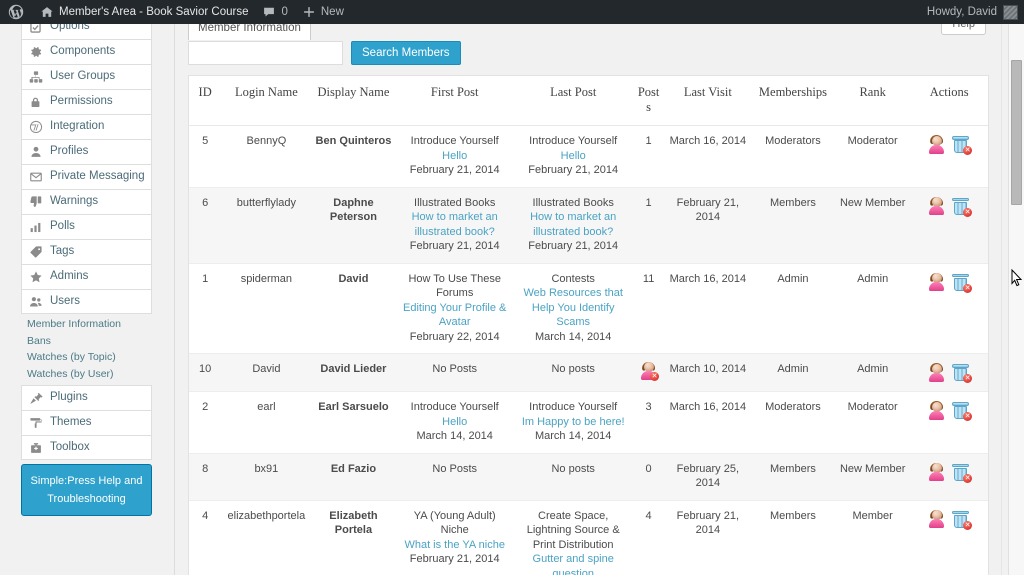  Describe the element at coordinates (792, 101) in the screenshot. I see `col-header-memberships: Memberships` at that location.